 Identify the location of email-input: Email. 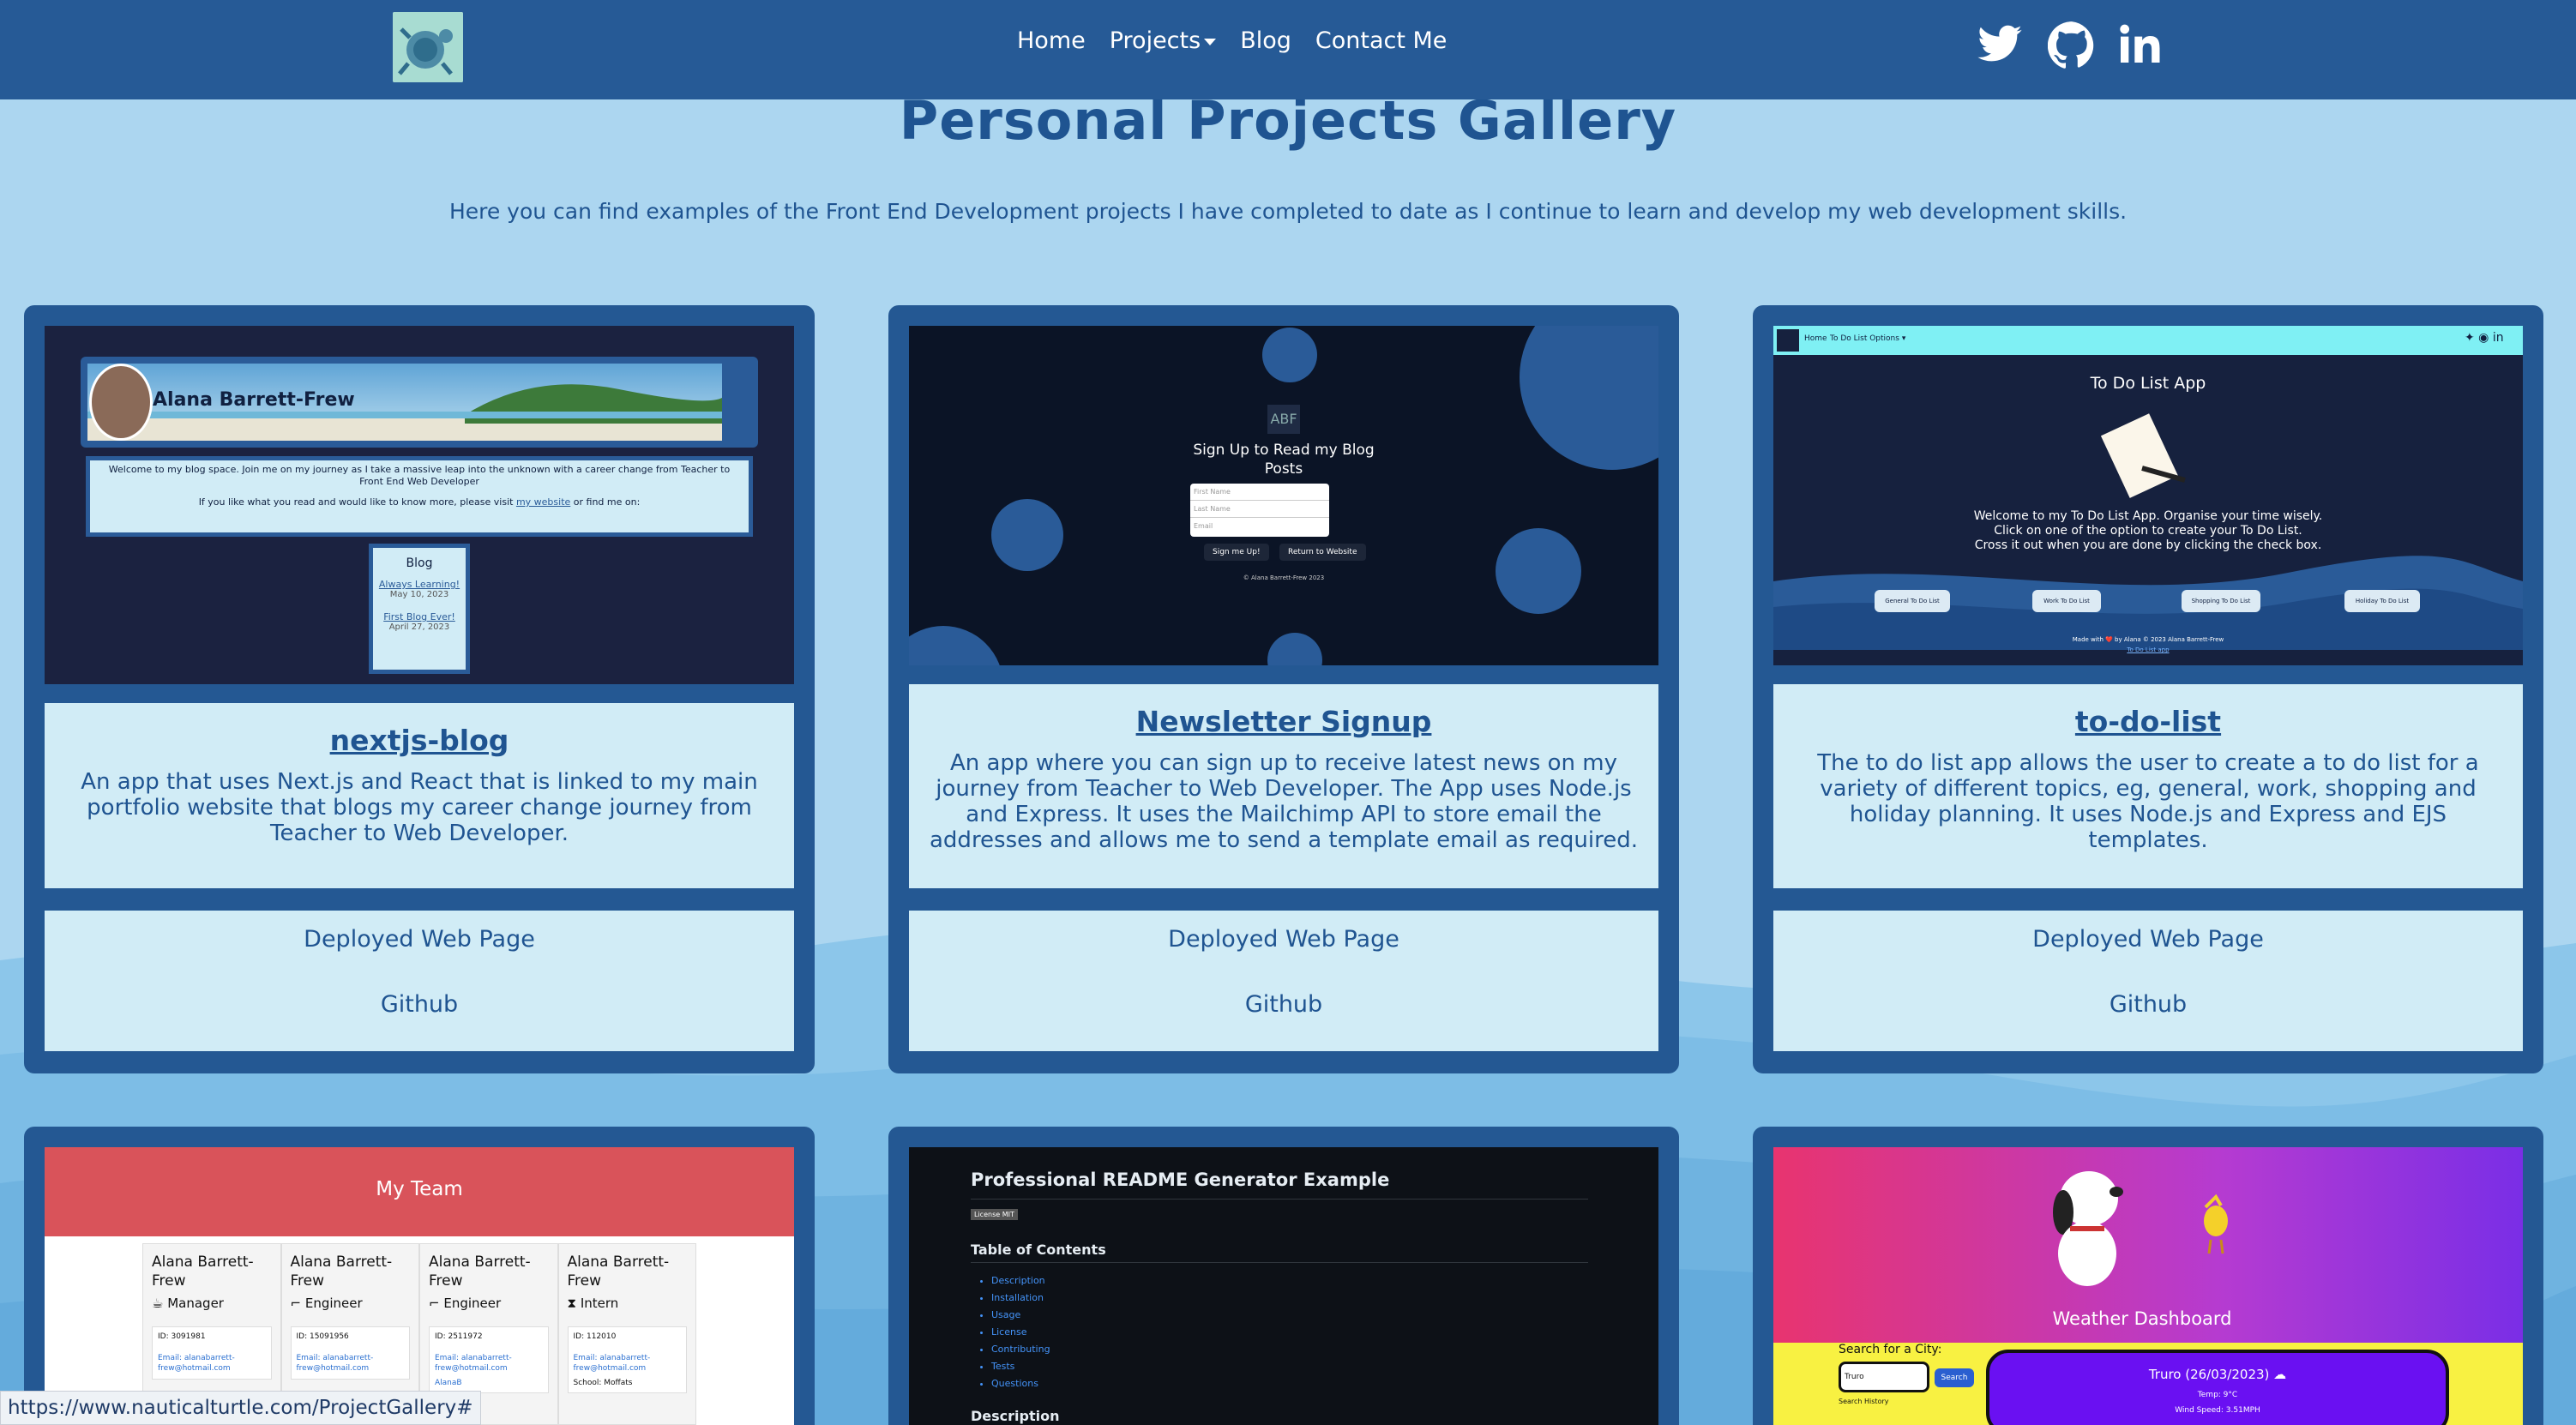
(1259, 526).